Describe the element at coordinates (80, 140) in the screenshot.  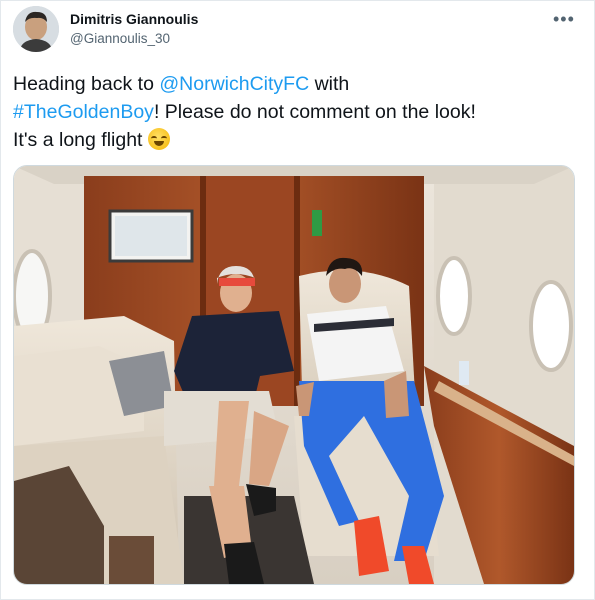
I see `tweet-text-segment: It's a long flight` at that location.